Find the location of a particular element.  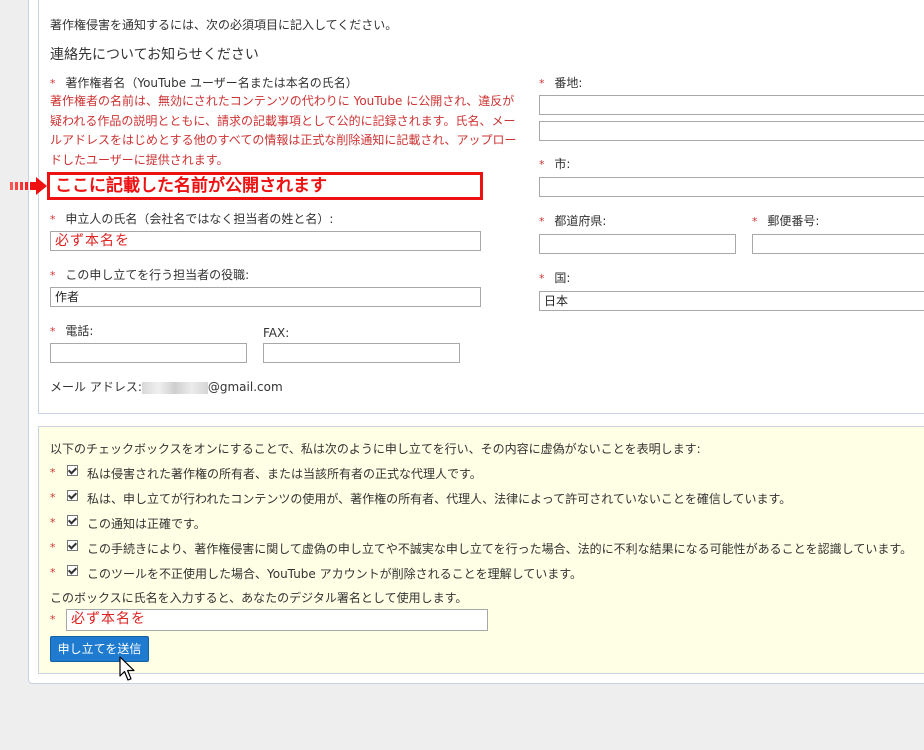

declaration-item-label: この通知は正確です。 is located at coordinates (146, 524).